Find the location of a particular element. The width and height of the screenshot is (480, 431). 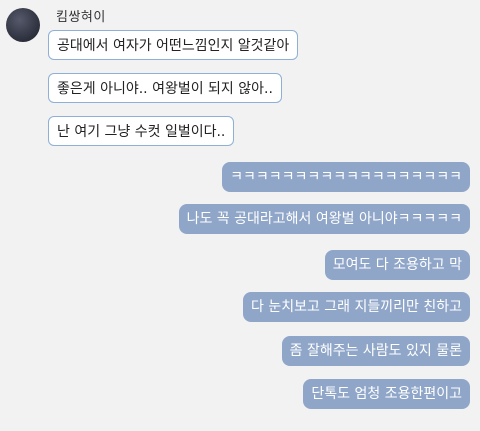

sender-name: 킴쌍혀이 is located at coordinates (81, 17).